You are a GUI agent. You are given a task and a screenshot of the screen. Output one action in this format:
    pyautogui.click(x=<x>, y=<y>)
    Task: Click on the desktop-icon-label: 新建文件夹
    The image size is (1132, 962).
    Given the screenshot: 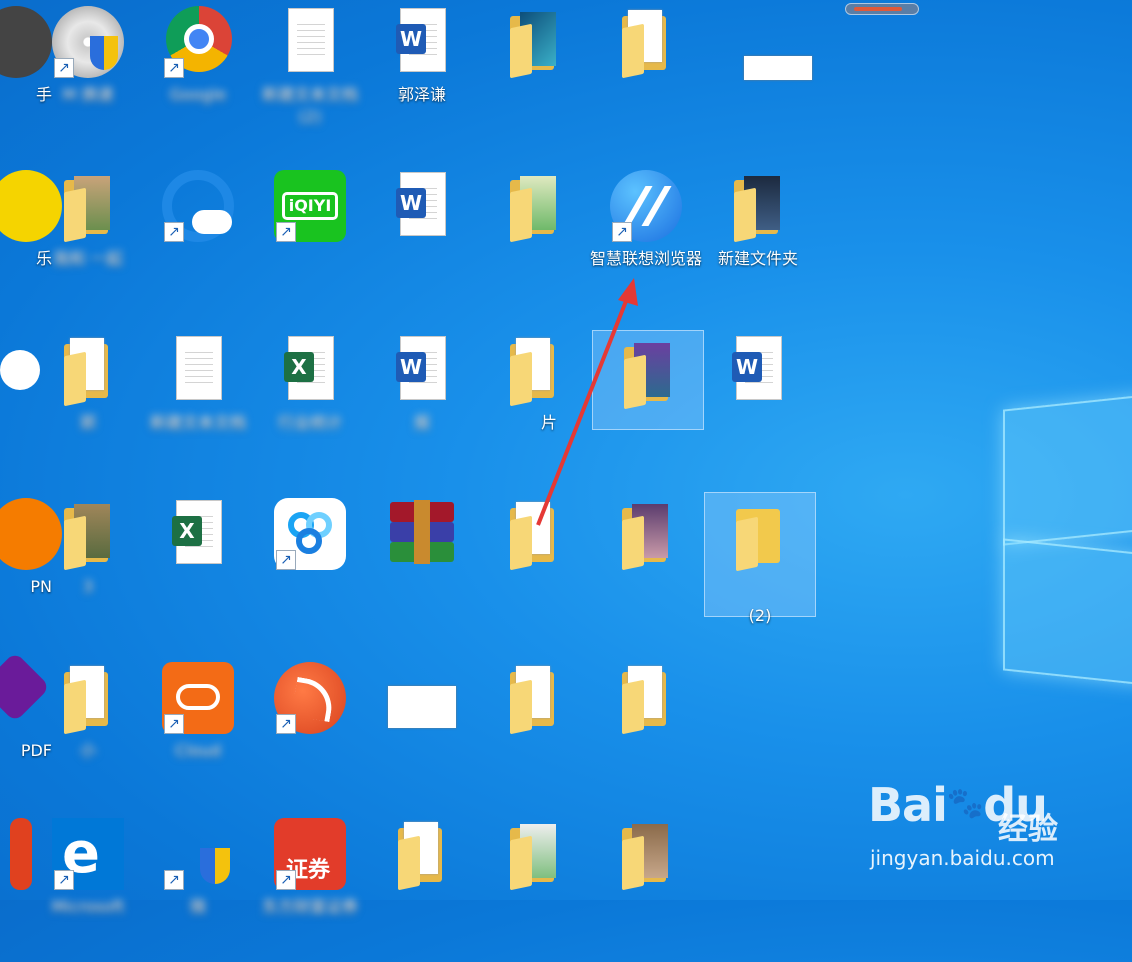 What is the action you would take?
    pyautogui.click(x=757, y=258)
    